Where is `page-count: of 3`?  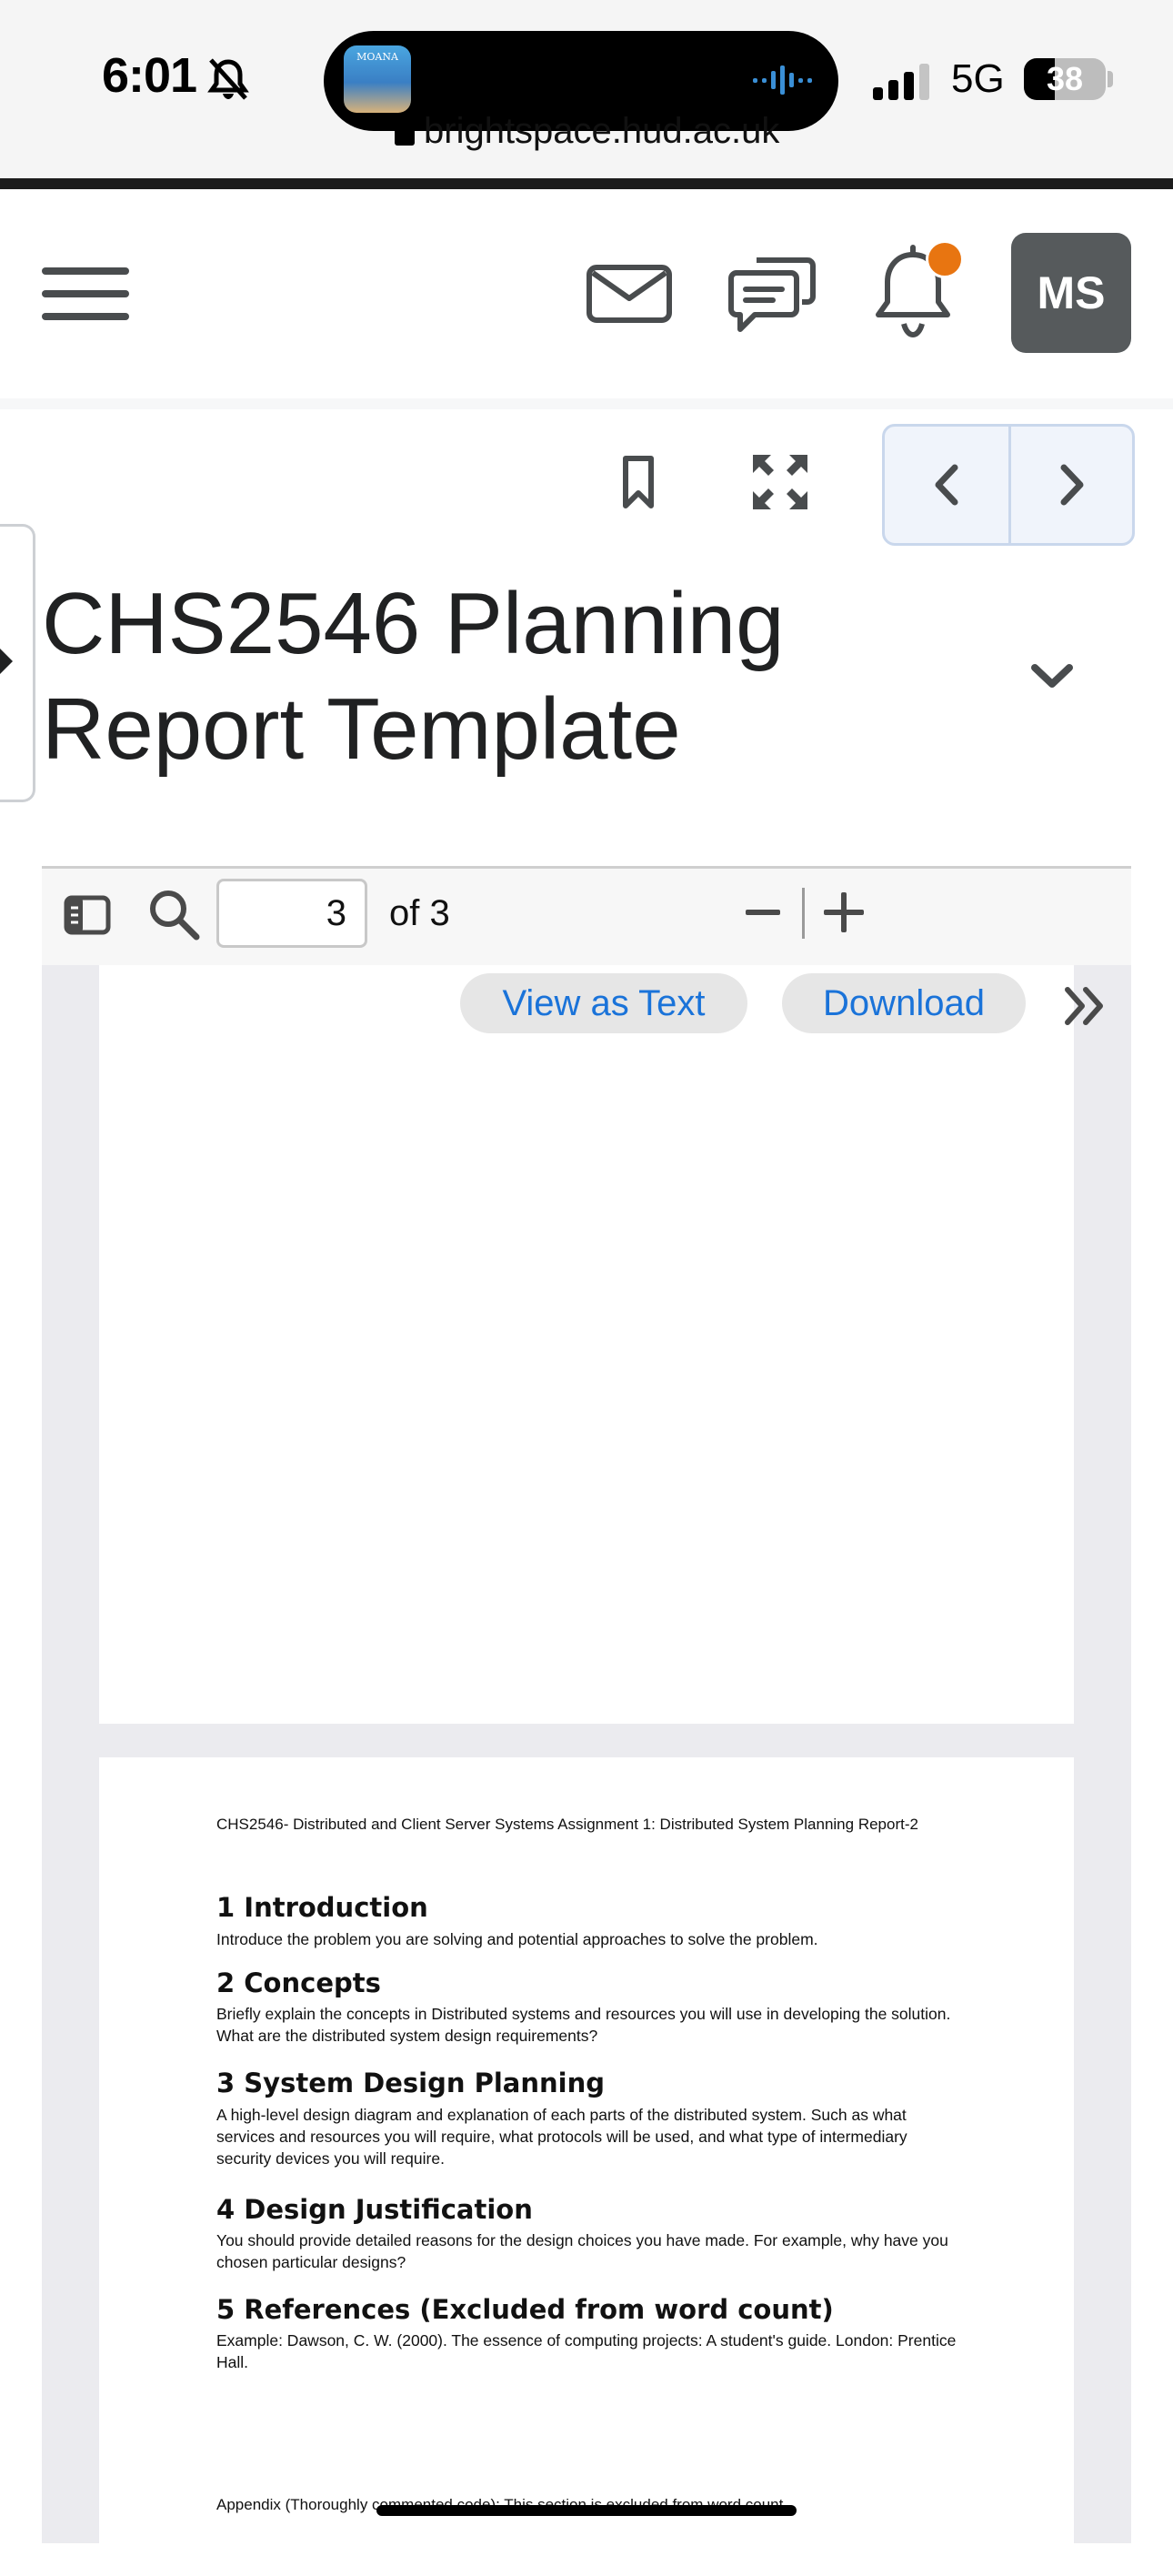 page-count: of 3 is located at coordinates (419, 913).